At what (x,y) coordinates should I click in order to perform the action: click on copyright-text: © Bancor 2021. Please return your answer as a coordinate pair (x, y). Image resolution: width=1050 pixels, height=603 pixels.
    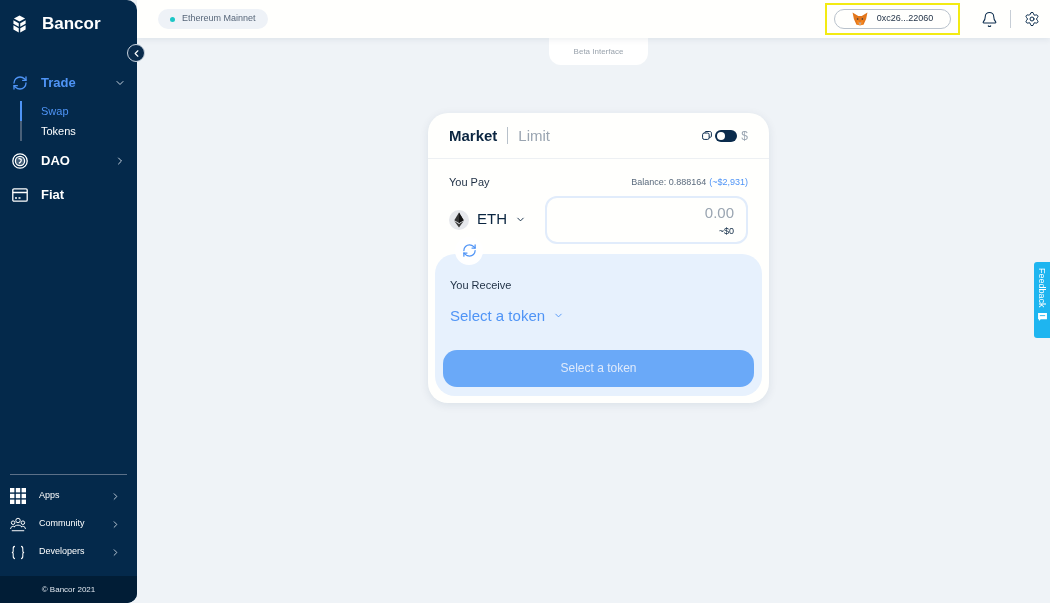
    Looking at the image, I should click on (68, 589).